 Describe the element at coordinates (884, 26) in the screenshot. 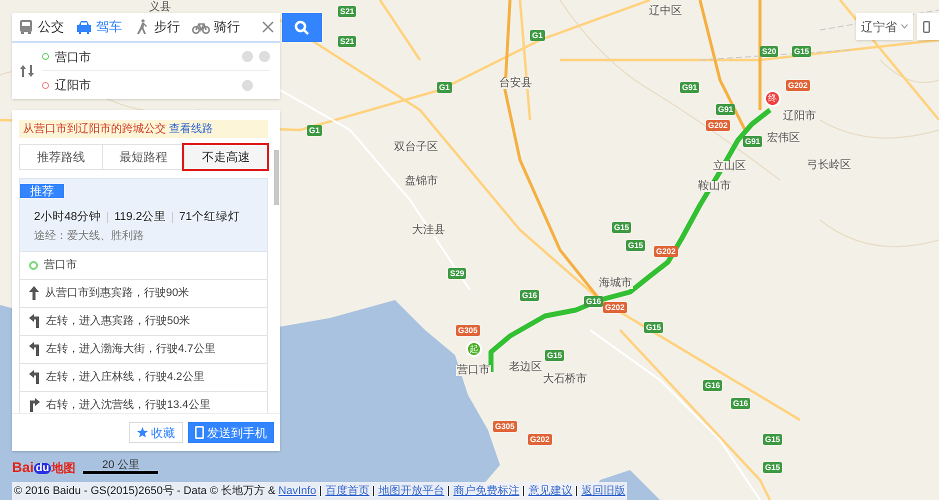

I see `province-dropdown: 辽宁省` at that location.